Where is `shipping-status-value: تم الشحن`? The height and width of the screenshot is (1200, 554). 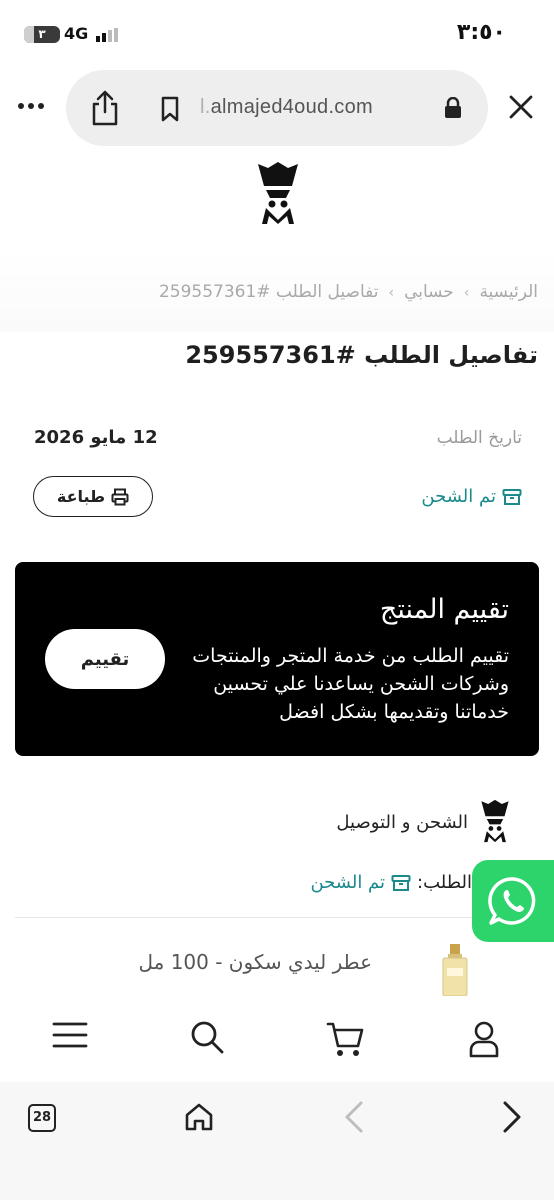 shipping-status-value: تم الشحن is located at coordinates (360, 882).